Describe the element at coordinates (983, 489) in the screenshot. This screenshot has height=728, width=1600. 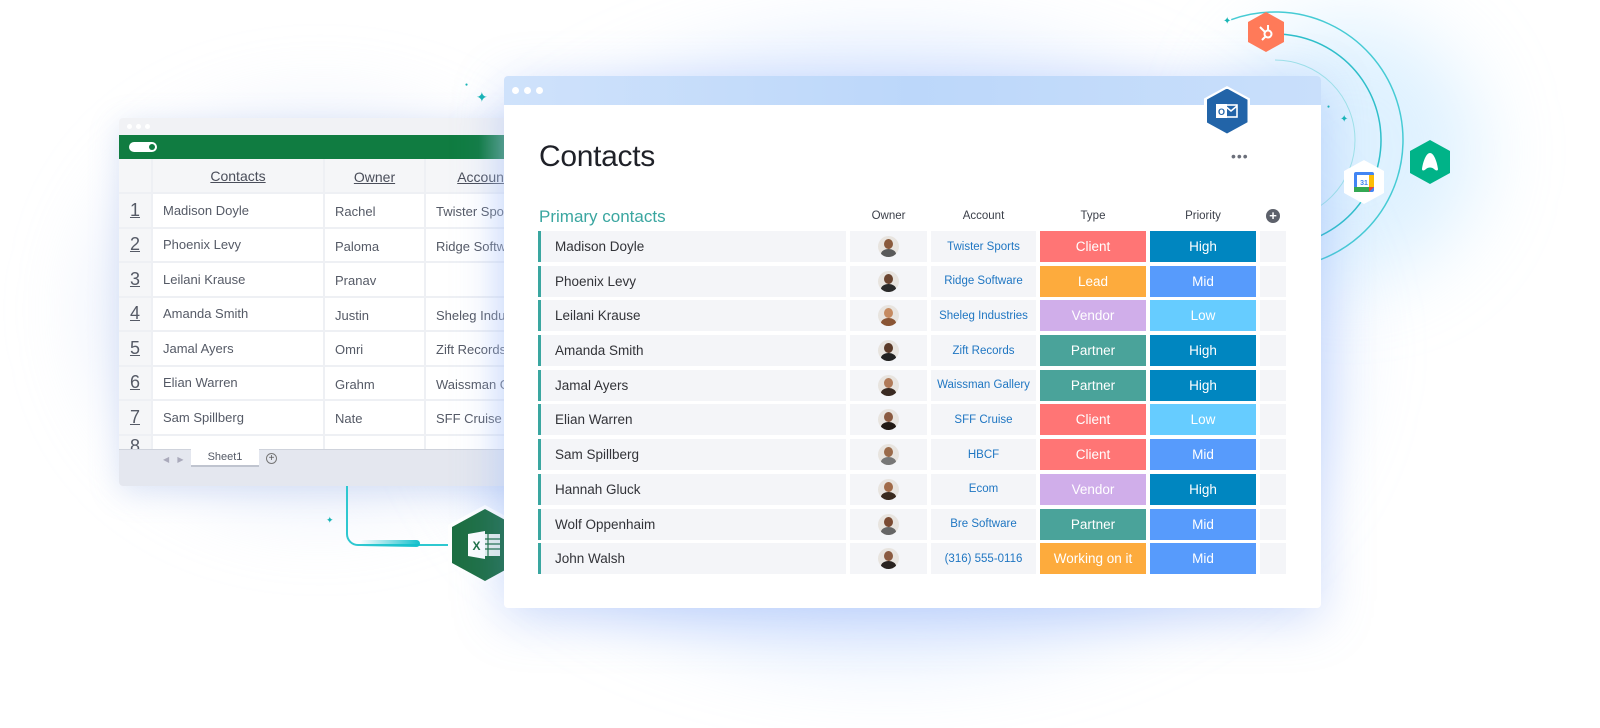
I see `account-link: Ecom` at that location.